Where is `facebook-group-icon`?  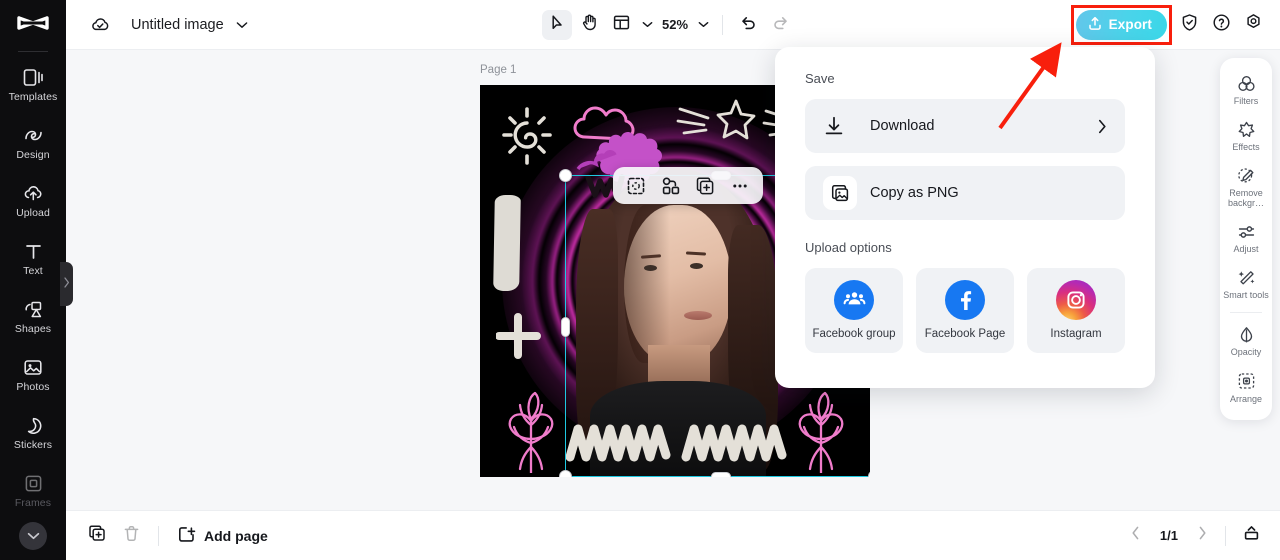
facebook-group-icon is located at coordinates (854, 299).